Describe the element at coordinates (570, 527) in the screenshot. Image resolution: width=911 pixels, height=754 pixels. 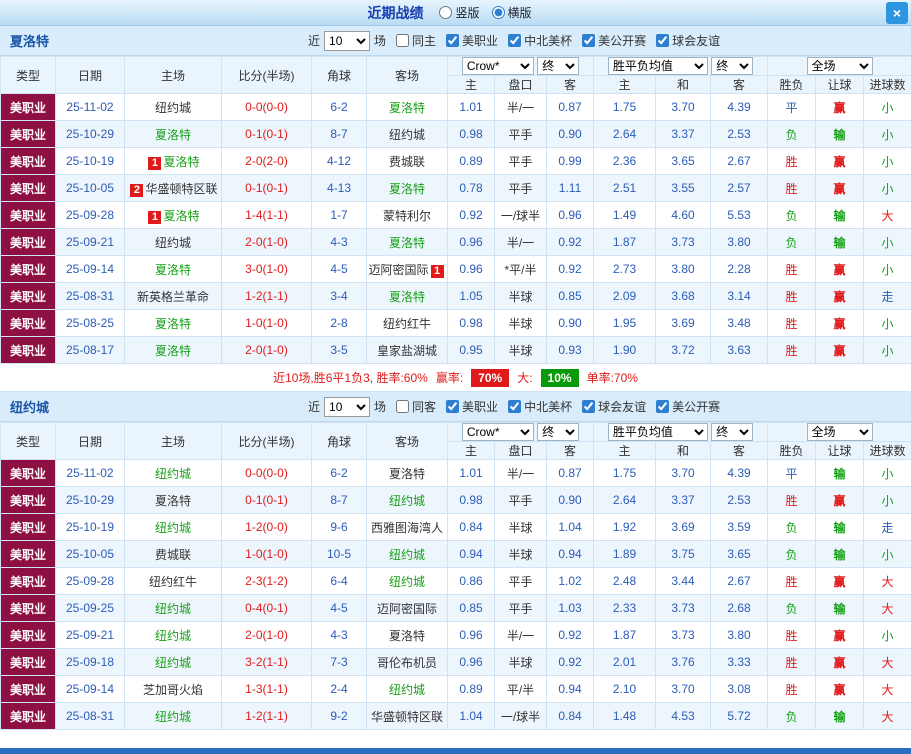
I see `odds-away-cell: 1.04` at that location.